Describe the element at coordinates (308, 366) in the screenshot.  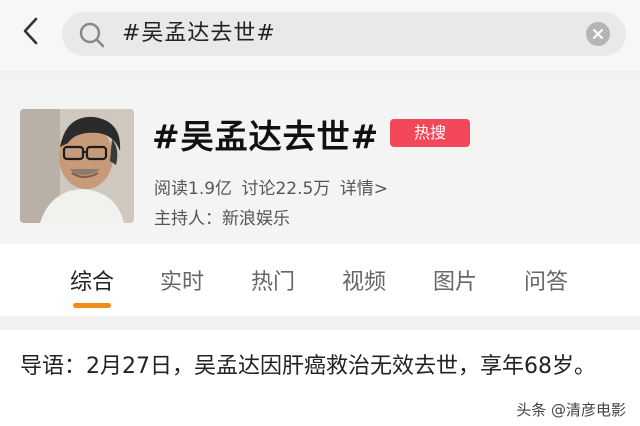
I see `intro-text: 导语：2月27日，吴孟达因肝癌救治无效去世，享年68岁。` at that location.